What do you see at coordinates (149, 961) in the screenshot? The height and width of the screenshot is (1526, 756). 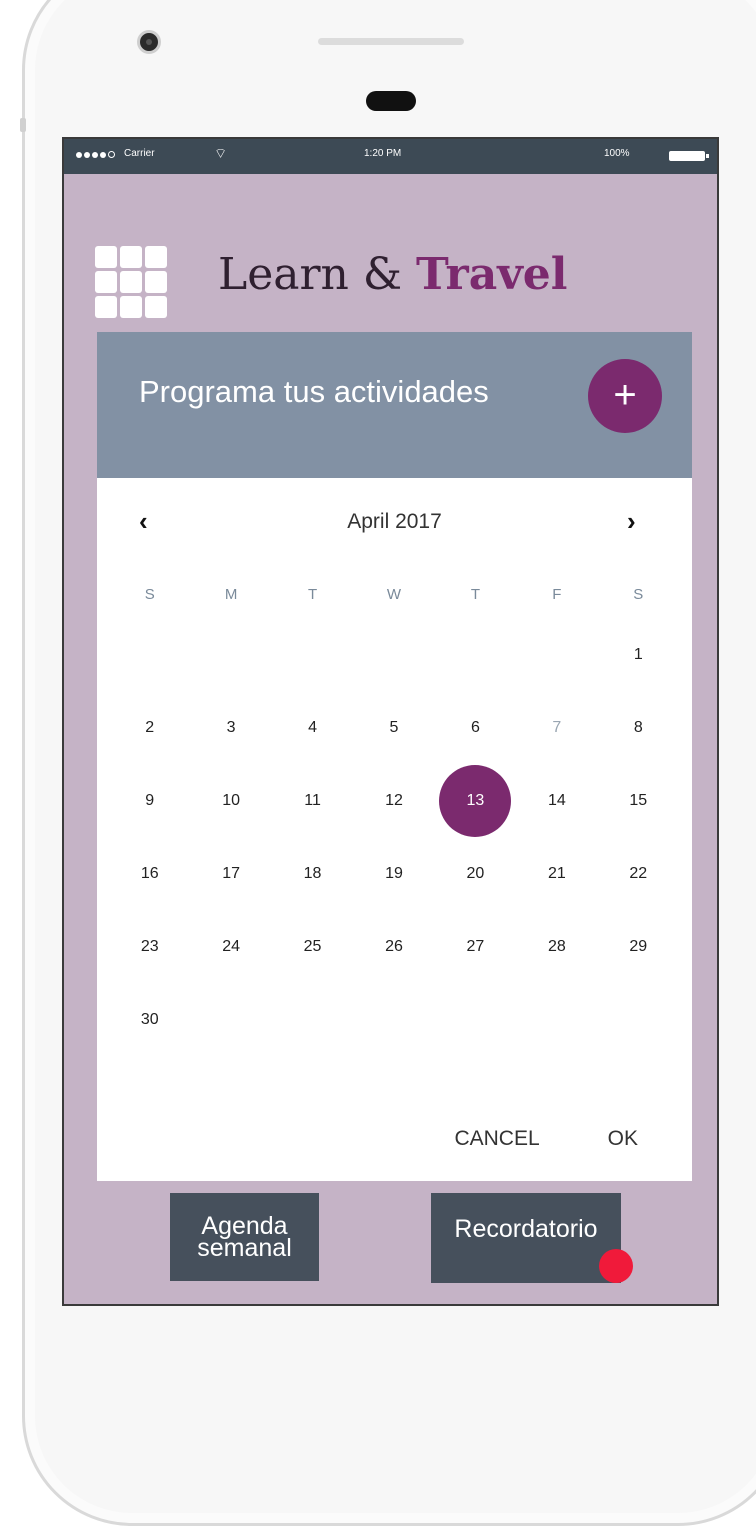 I see `calendar-day: 23` at bounding box center [149, 961].